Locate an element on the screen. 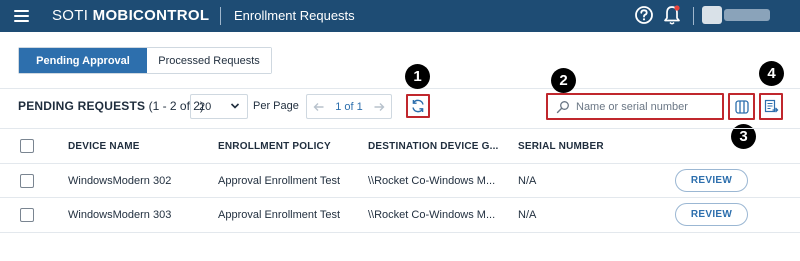 The width and height of the screenshot is (800, 261). export-icon is located at coordinates (771, 106).